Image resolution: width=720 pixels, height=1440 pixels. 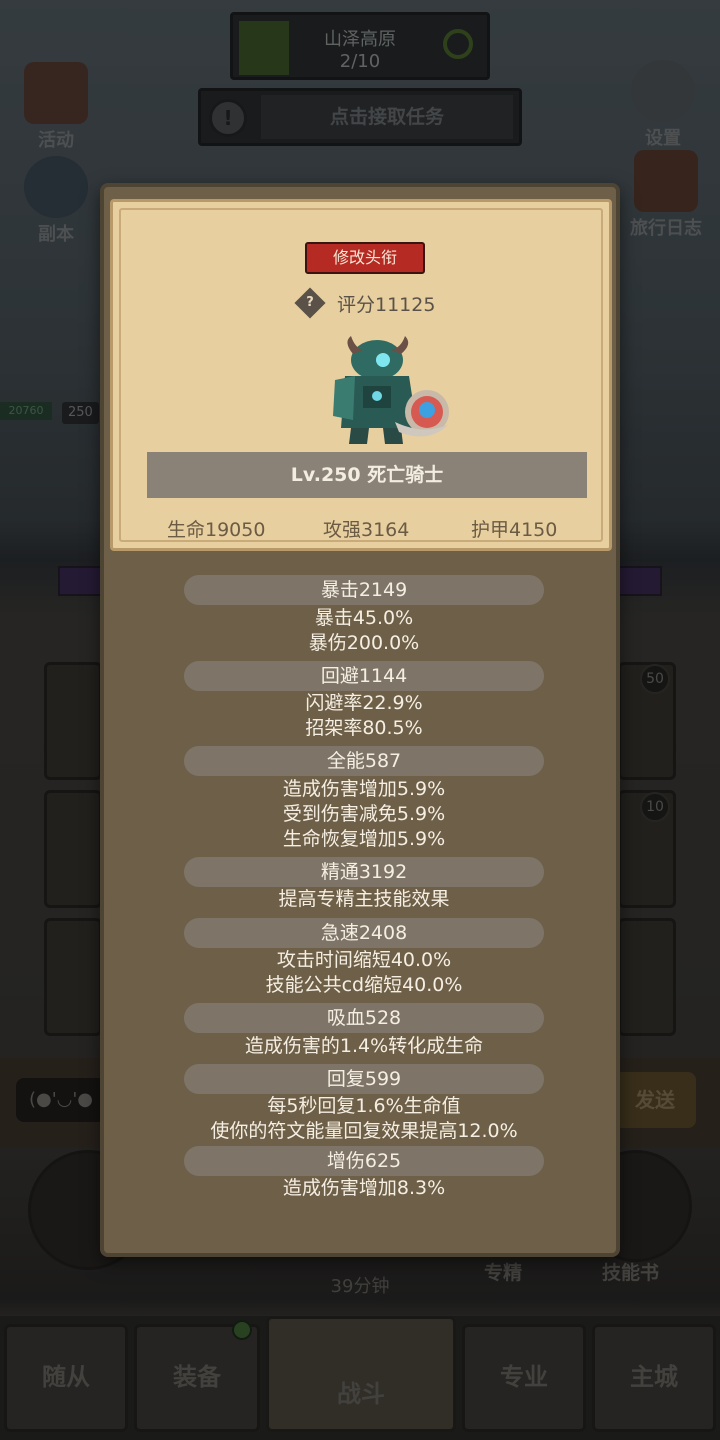 I want to click on hero-name-bar: Lv.250 死亡骑士, so click(x=367, y=475).